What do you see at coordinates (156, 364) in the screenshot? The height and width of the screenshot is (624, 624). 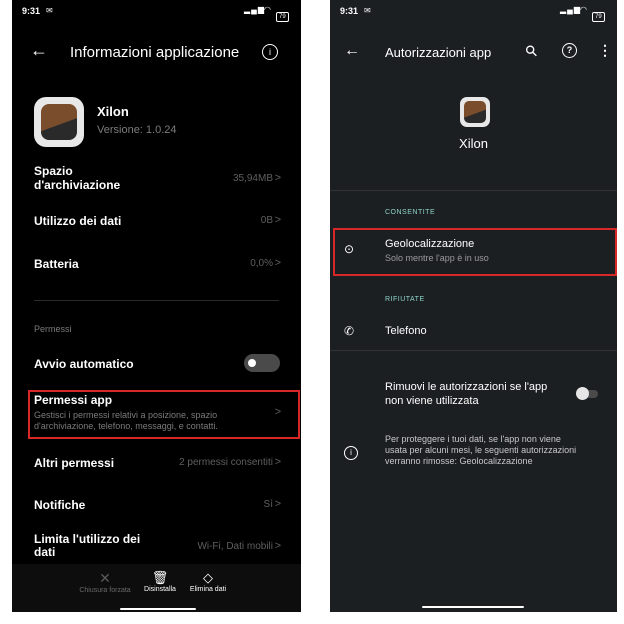 I see `autostart-row: Avvio automatico` at bounding box center [156, 364].